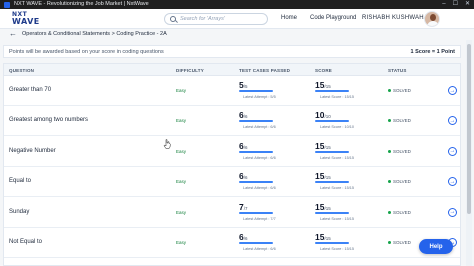 The image size is (474, 266). I want to click on col-test-cases: TEST CASES PASSED, so click(265, 70).